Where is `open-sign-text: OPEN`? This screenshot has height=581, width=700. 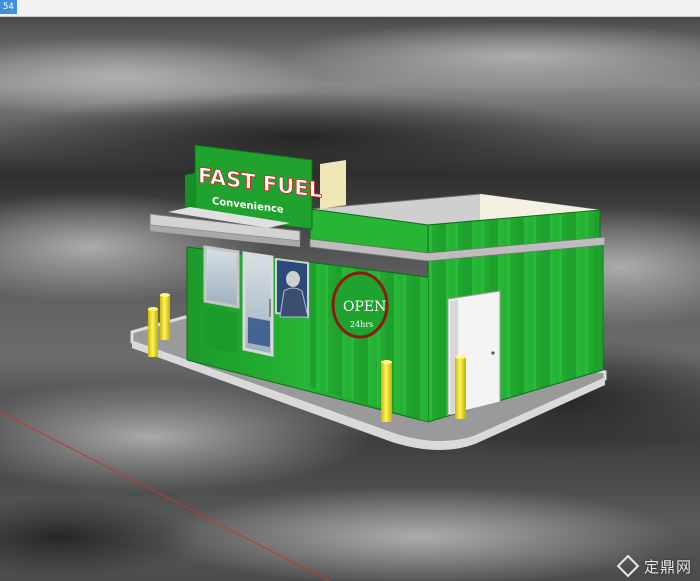 open-sign-text: OPEN is located at coordinates (364, 307).